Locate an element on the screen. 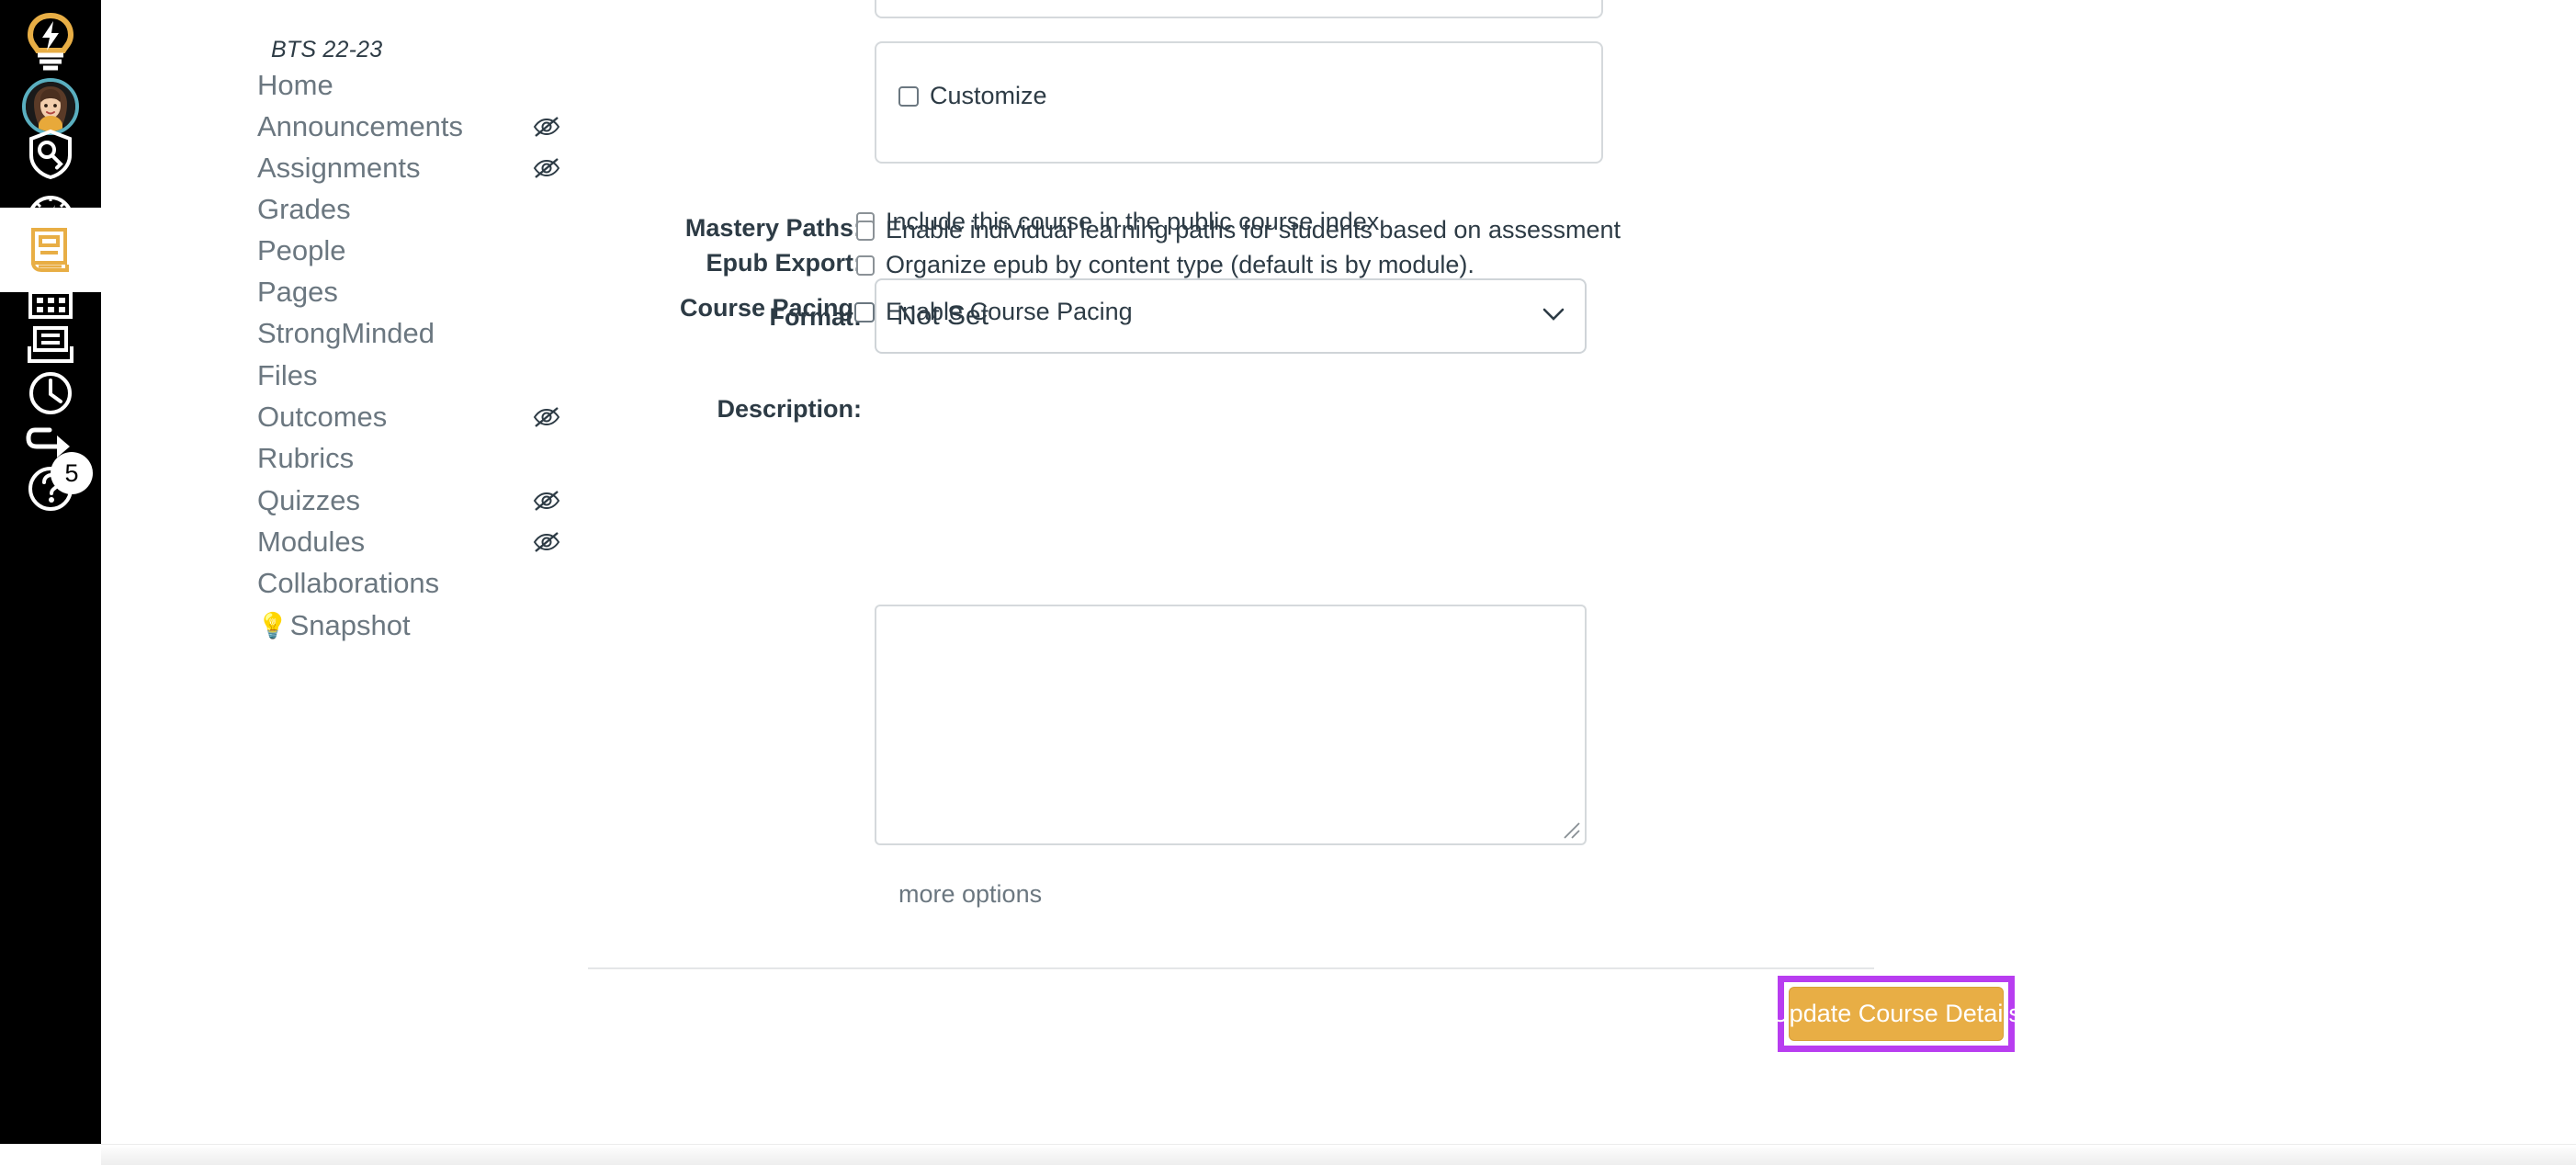  customize-label: Customize is located at coordinates (988, 95).